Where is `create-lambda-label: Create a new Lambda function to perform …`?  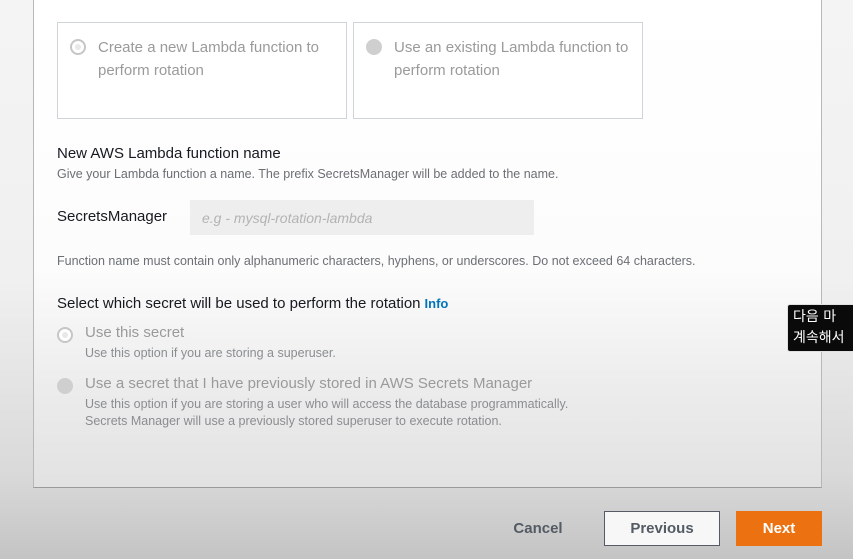
create-lambda-label: Create a new Lambda function to perform … is located at coordinates (208, 59).